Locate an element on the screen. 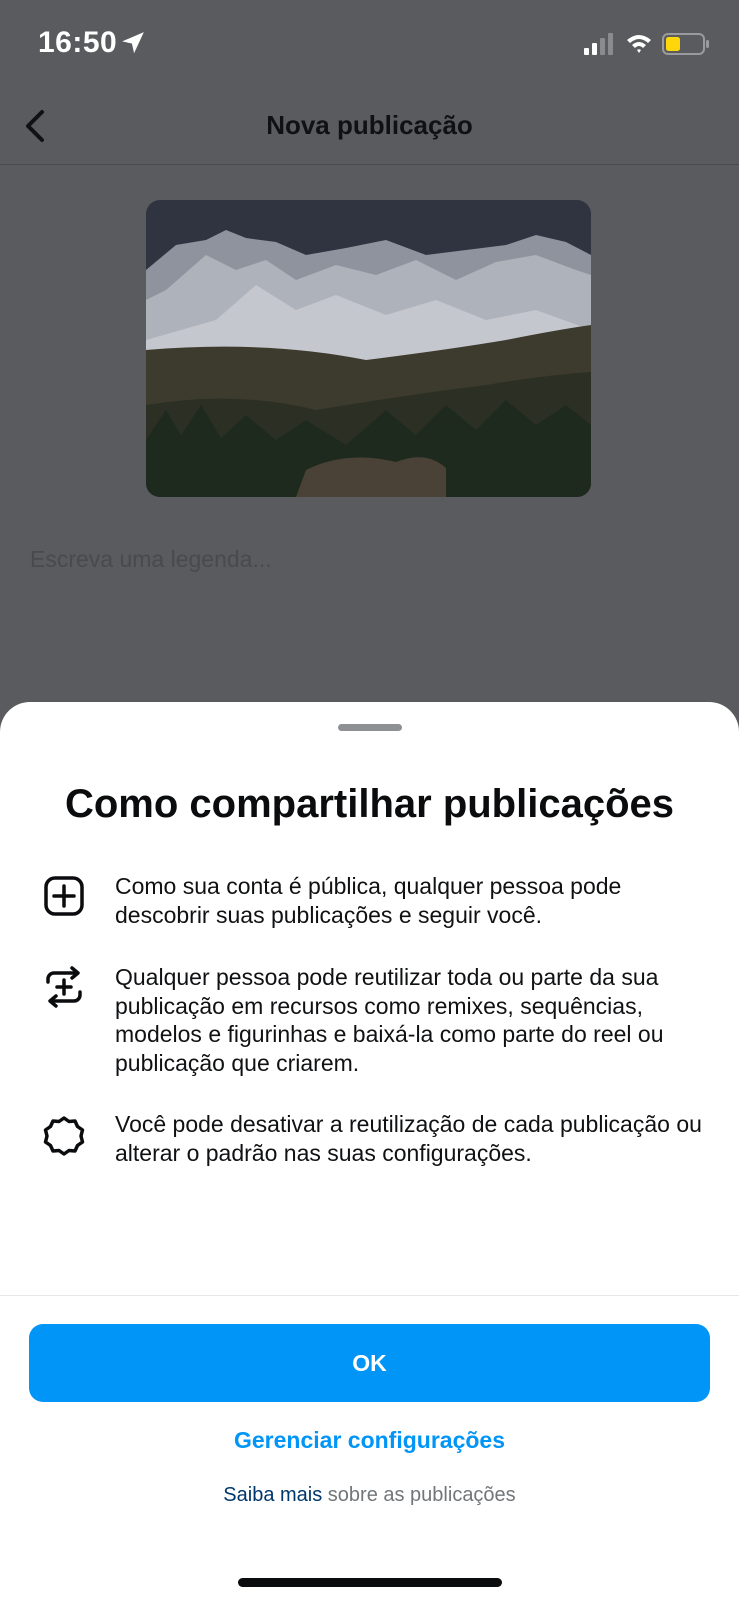 This screenshot has height=1600, width=739. wifi-icon is located at coordinates (639, 44).